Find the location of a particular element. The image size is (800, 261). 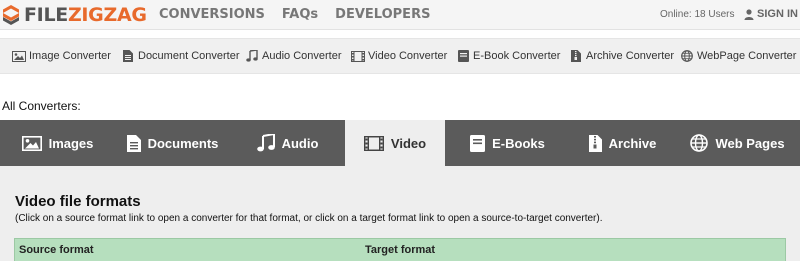

tab-images: Images is located at coordinates (57, 143).